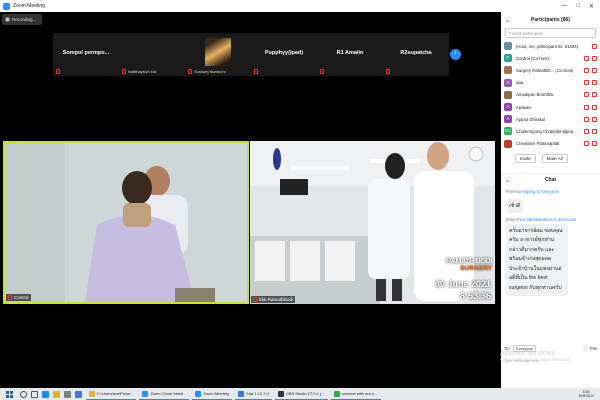 The height and width of the screenshot is (400, 600). What do you see at coordinates (550, 58) in the screenshot?
I see `participant-row: C Control (Co-host)` at bounding box center [550, 58].